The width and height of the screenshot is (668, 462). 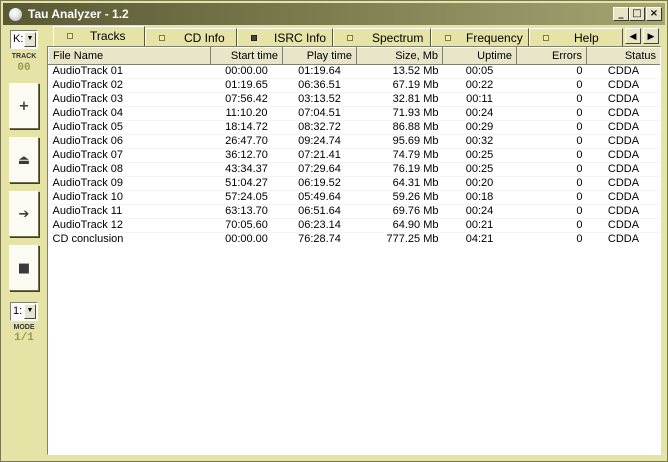 What do you see at coordinates (129, 169) in the screenshot?
I see `cell-file-name: AudioTrack 08` at bounding box center [129, 169].